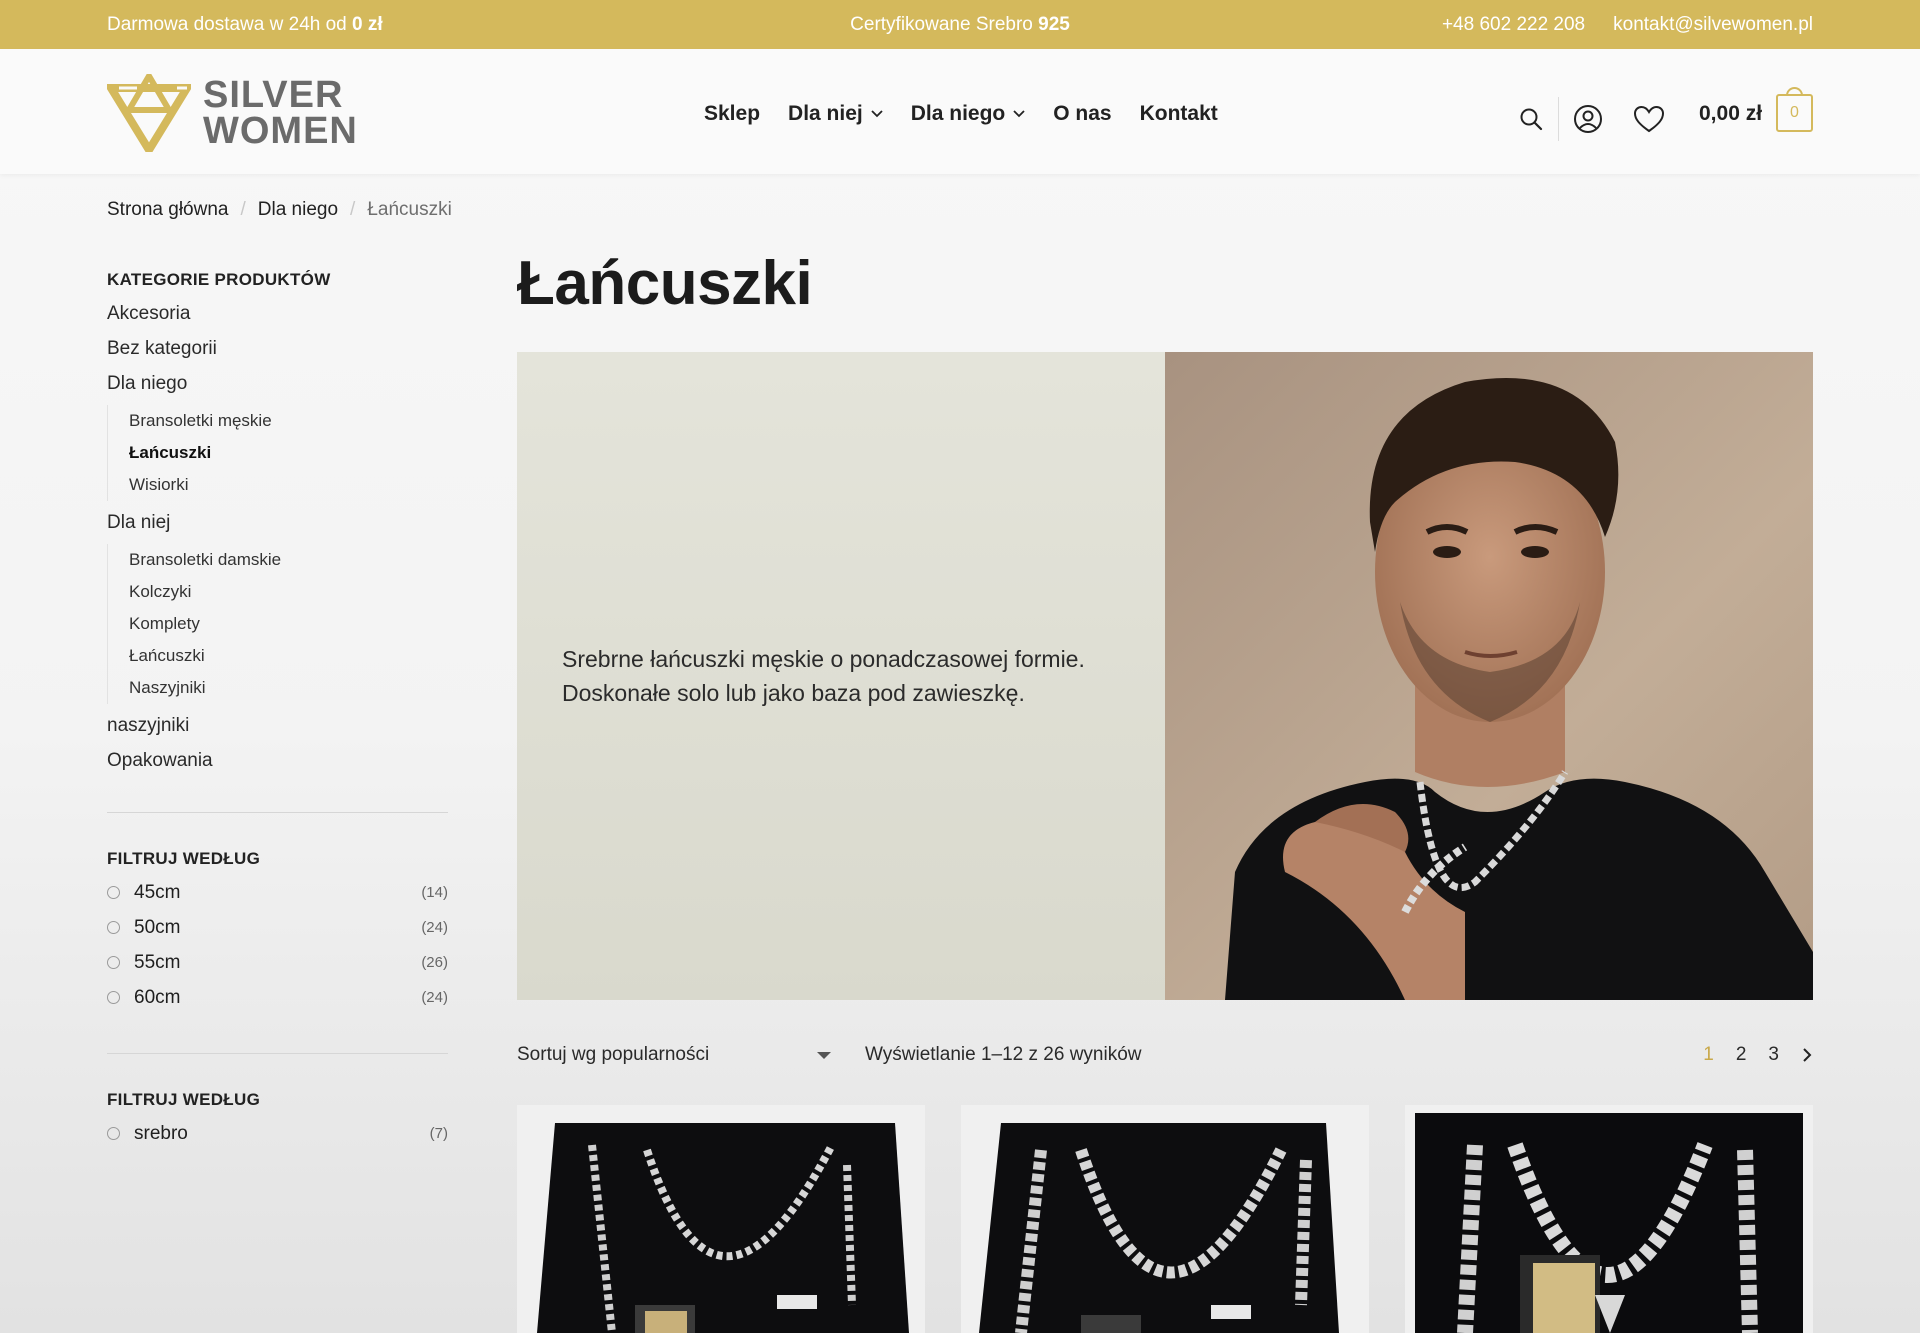  What do you see at coordinates (1794, 113) in the screenshot?
I see `cart-count-badge: 0` at bounding box center [1794, 113].